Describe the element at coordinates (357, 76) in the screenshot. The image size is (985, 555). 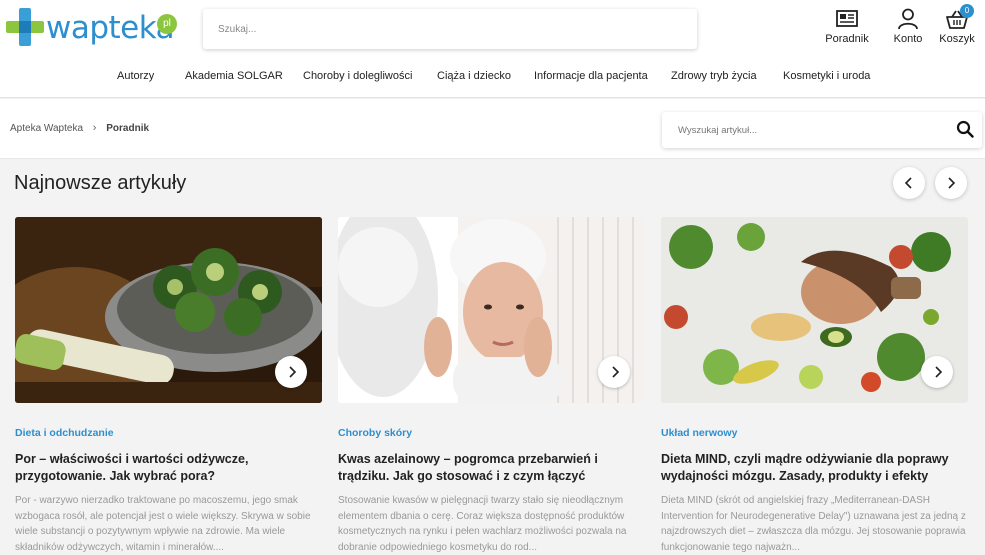
I see `nav-item-choroby: Choroby i dolegliwości` at that location.